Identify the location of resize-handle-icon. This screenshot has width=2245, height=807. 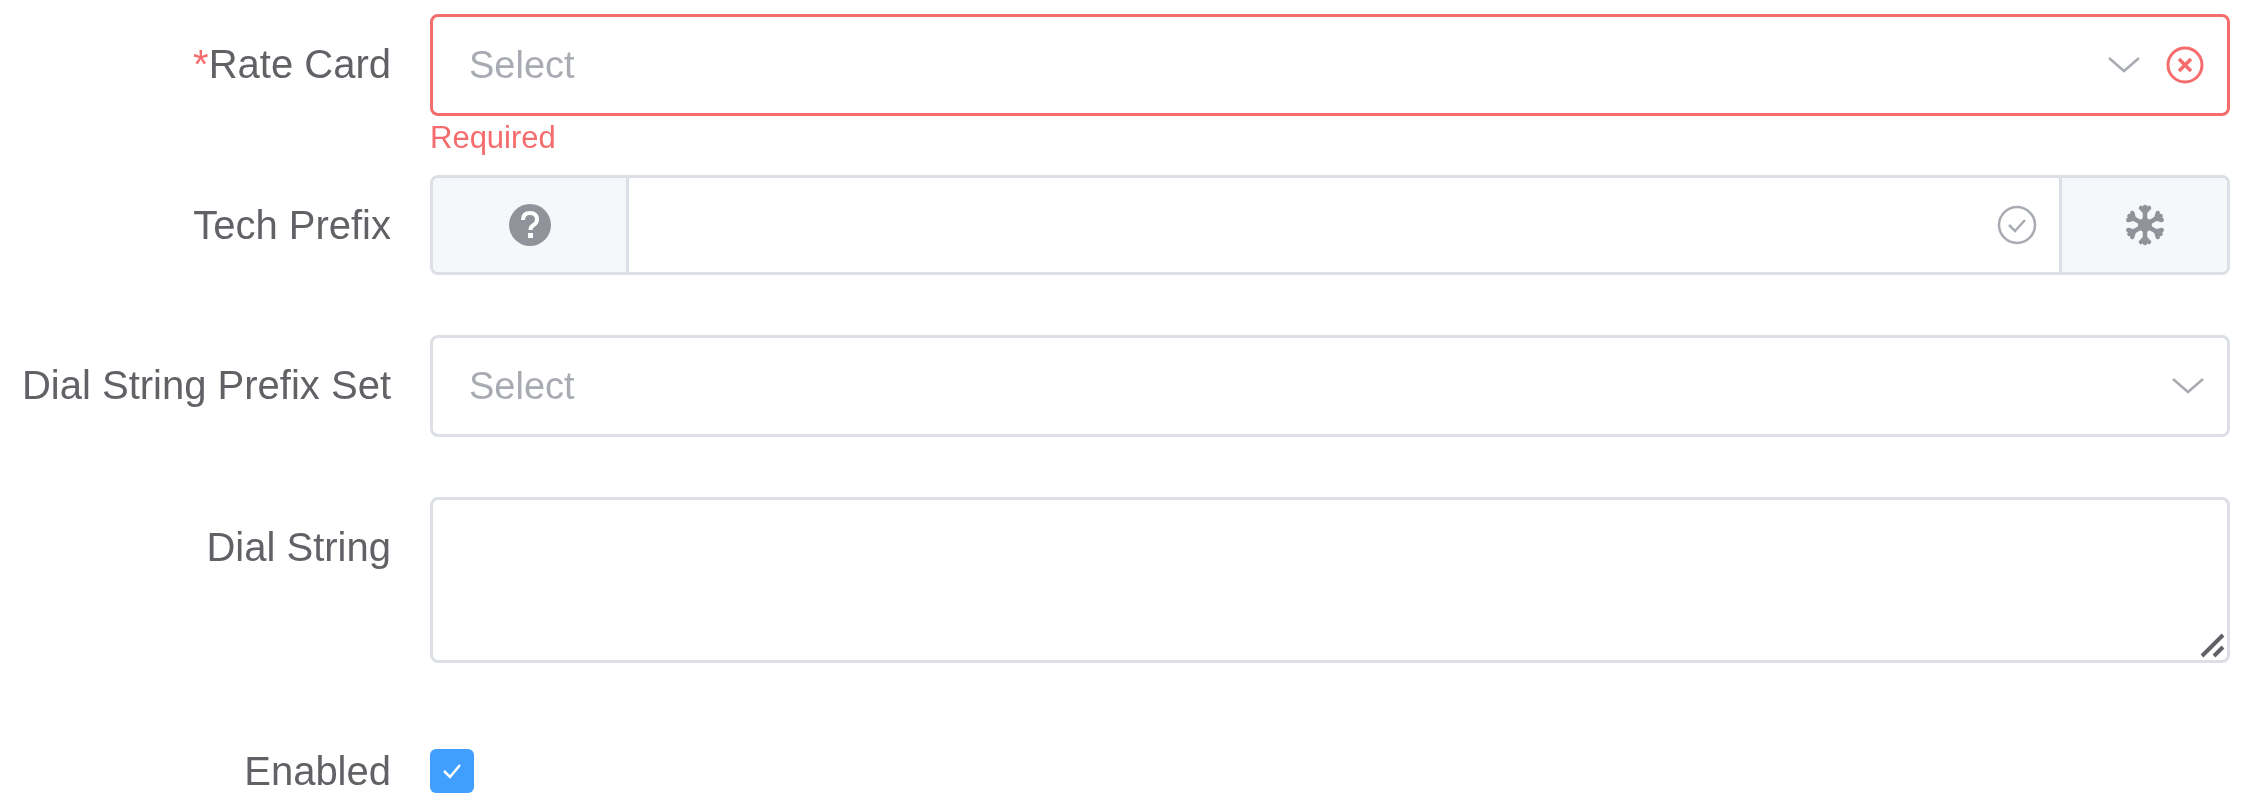
(2212, 645).